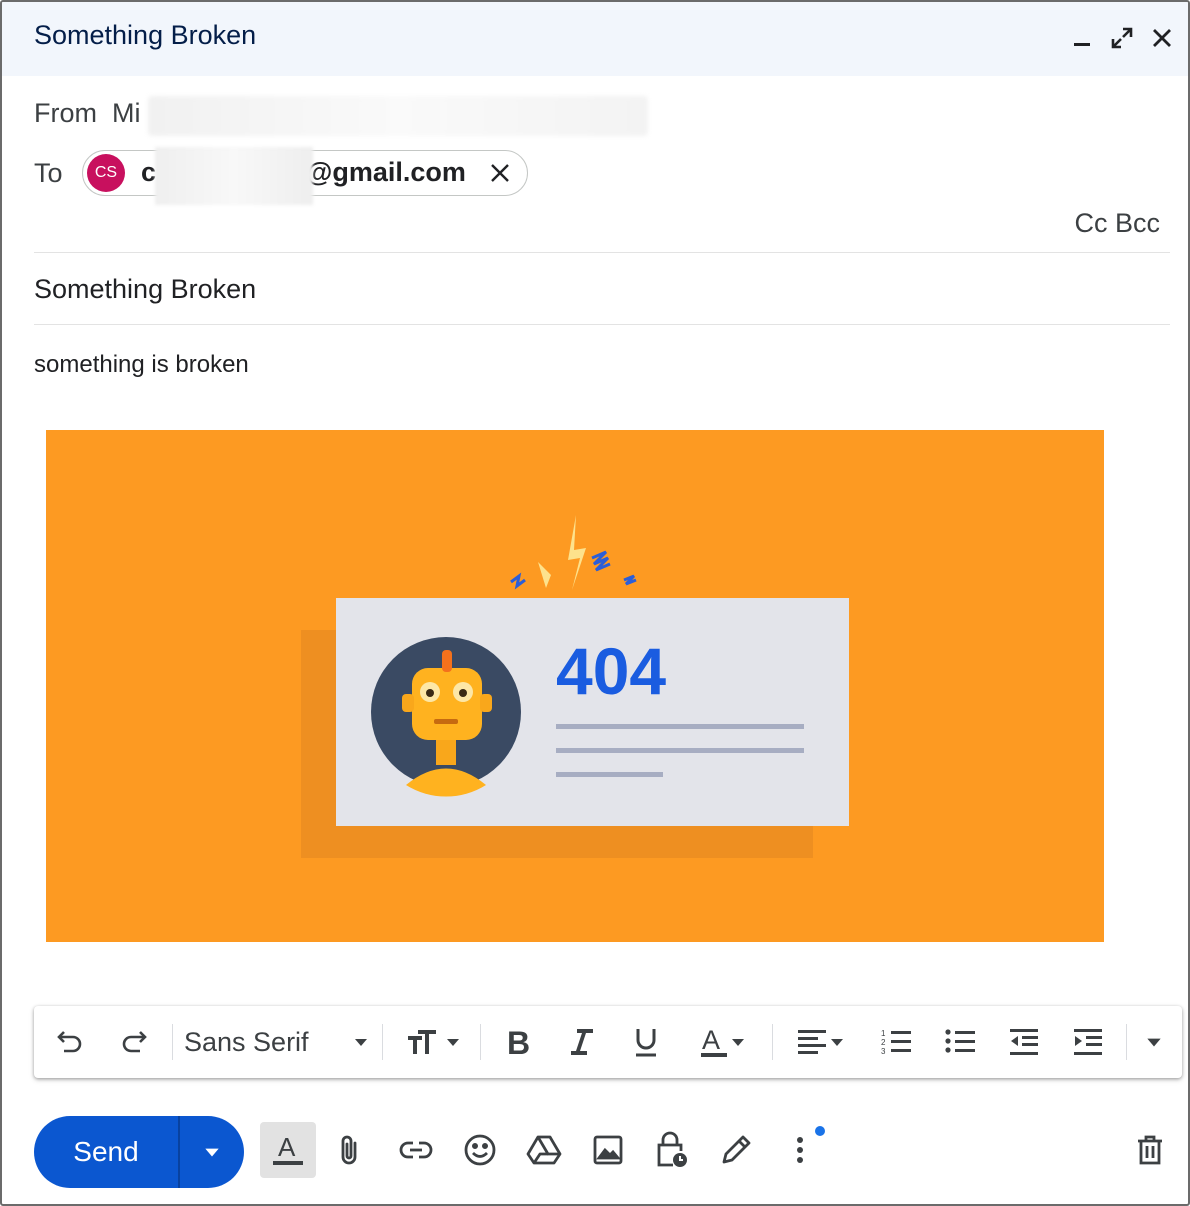  Describe the element at coordinates (672, 1150) in the screenshot. I see `confidential-mode-button` at that location.